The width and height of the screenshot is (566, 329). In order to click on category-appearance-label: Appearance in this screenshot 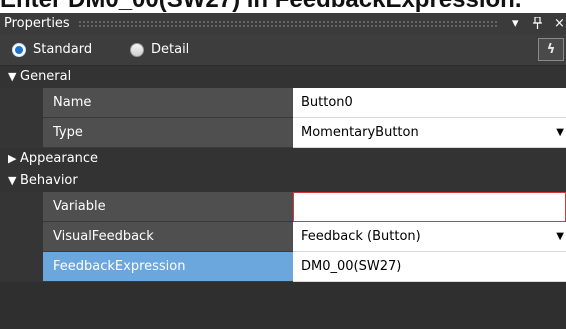, I will do `click(59, 158)`.